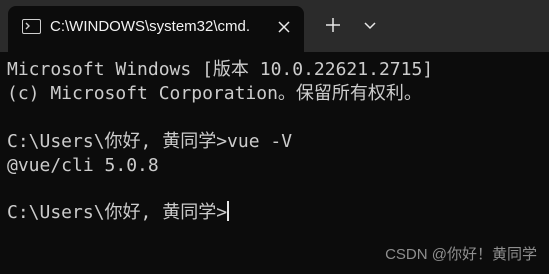 The width and height of the screenshot is (549, 274). Describe the element at coordinates (220, 69) in the screenshot. I see `console-line: Microsoft Windows [版本 10.0.22621.2715]` at that location.